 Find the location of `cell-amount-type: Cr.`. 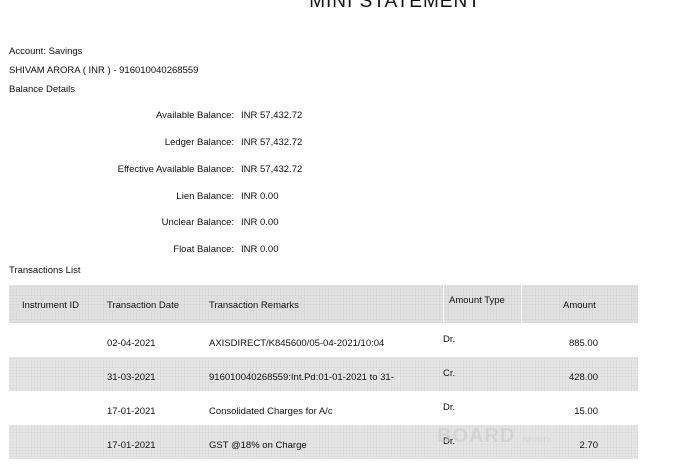

cell-amount-type: Cr. is located at coordinates (449, 373).